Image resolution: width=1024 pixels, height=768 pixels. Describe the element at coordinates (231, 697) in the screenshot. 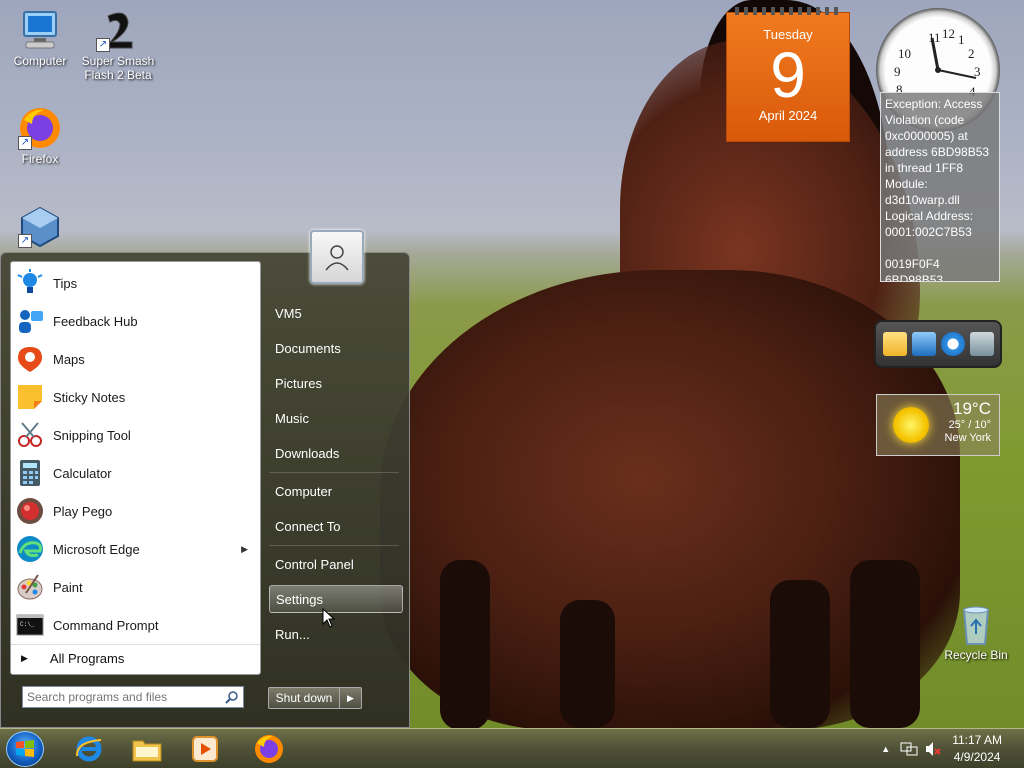

I see `search-icon` at that location.